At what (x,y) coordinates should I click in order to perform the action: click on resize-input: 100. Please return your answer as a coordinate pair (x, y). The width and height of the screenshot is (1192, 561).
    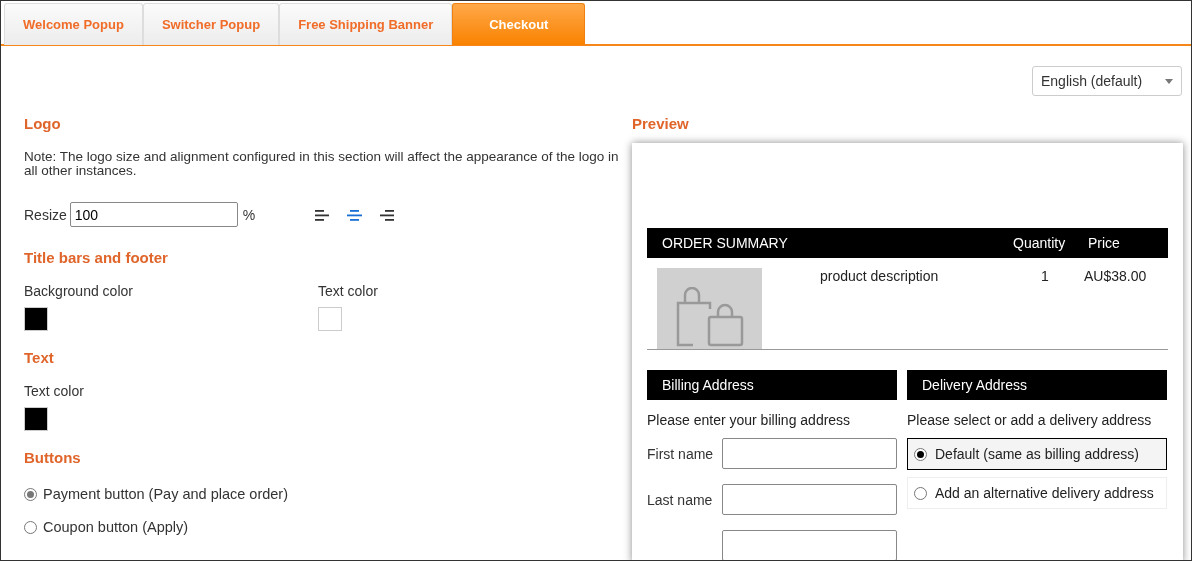
    Looking at the image, I should click on (153, 214).